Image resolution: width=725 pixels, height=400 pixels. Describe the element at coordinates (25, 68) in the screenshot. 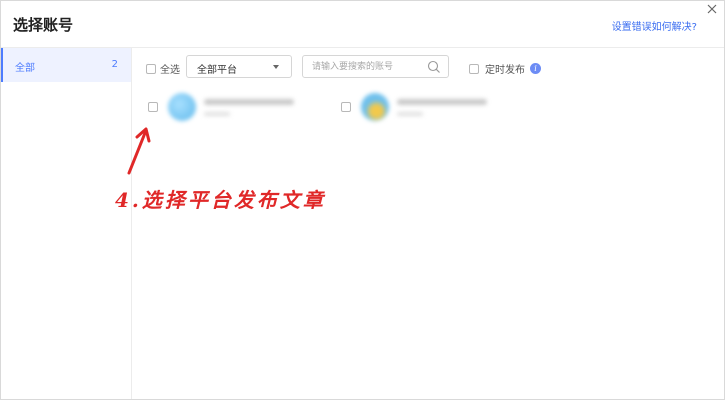

I see `sidebar-item-label: 全部` at that location.